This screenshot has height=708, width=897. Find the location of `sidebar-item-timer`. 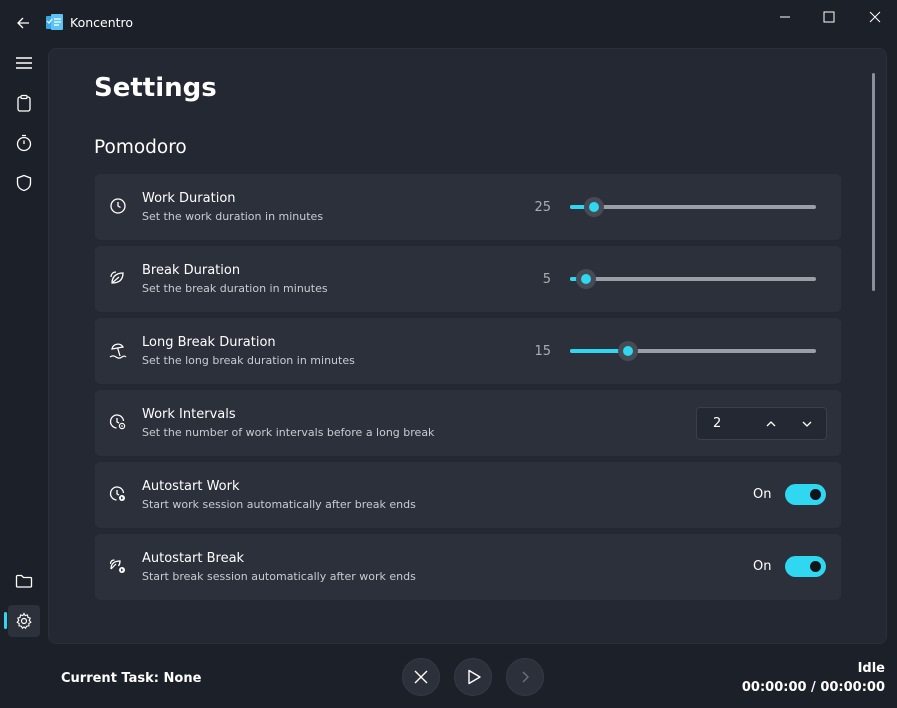

sidebar-item-timer is located at coordinates (24, 143).